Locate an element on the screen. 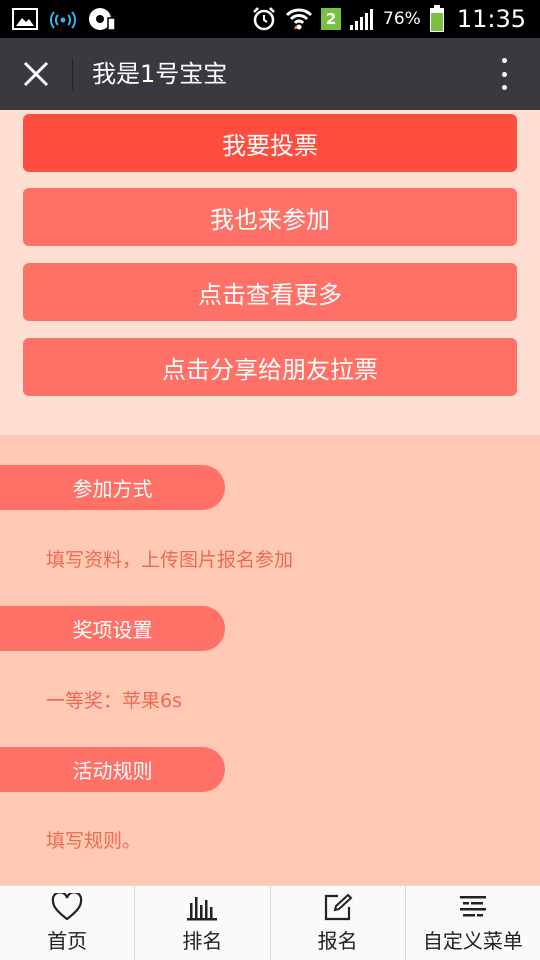 The width and height of the screenshot is (540, 960). nav-custom-menu-label: 自定义菜单 is located at coordinates (472, 940).